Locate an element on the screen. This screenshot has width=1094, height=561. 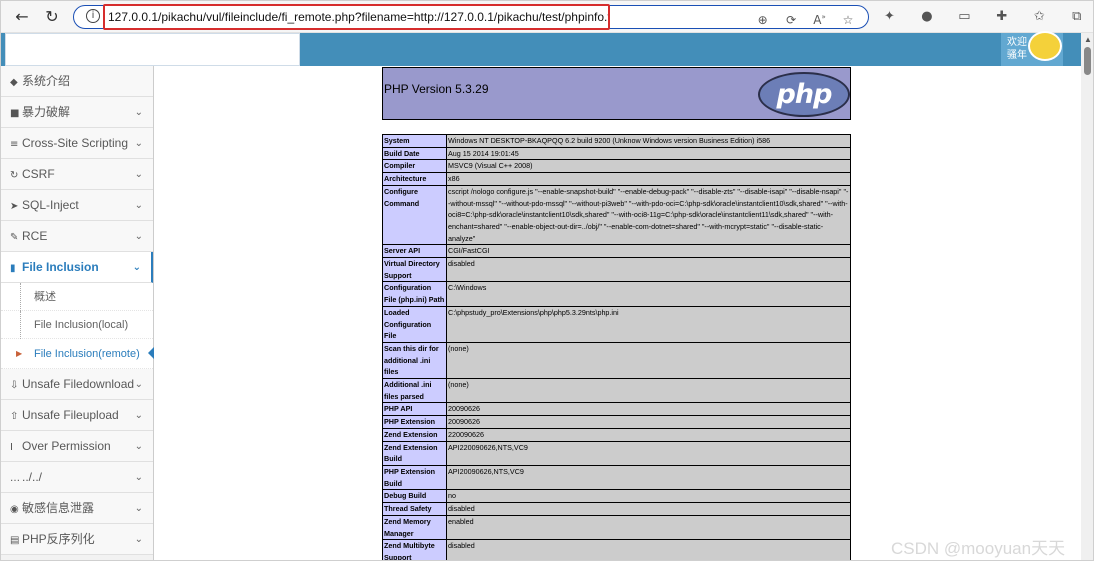
sidebar-subitem-fi-remote: ▶ File Inclusion(remote) is located at coordinates (77, 354).